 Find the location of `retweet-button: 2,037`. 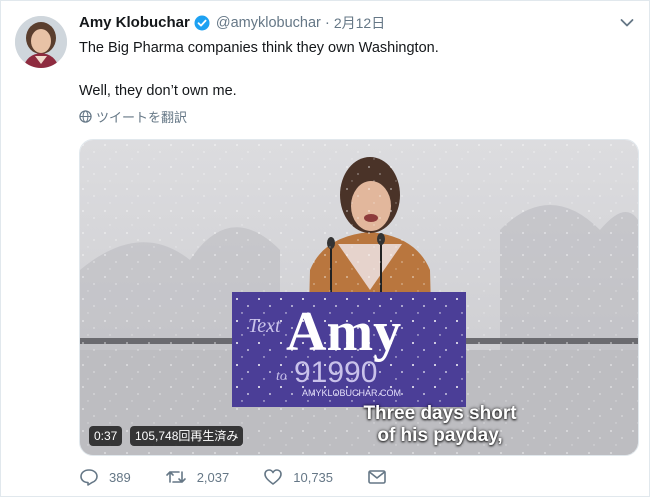

retweet-button: 2,037 is located at coordinates (197, 477).